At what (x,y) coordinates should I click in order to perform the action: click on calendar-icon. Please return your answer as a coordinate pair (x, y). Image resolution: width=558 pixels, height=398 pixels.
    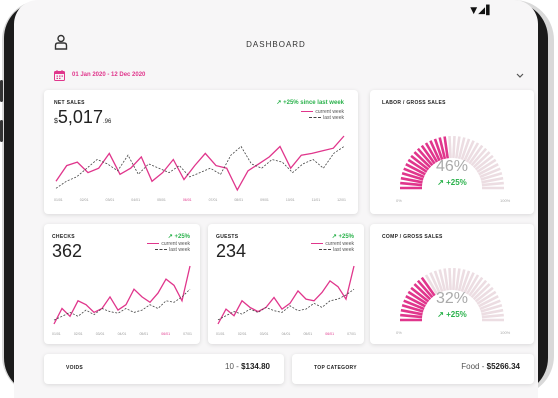
    Looking at the image, I should click on (59, 75).